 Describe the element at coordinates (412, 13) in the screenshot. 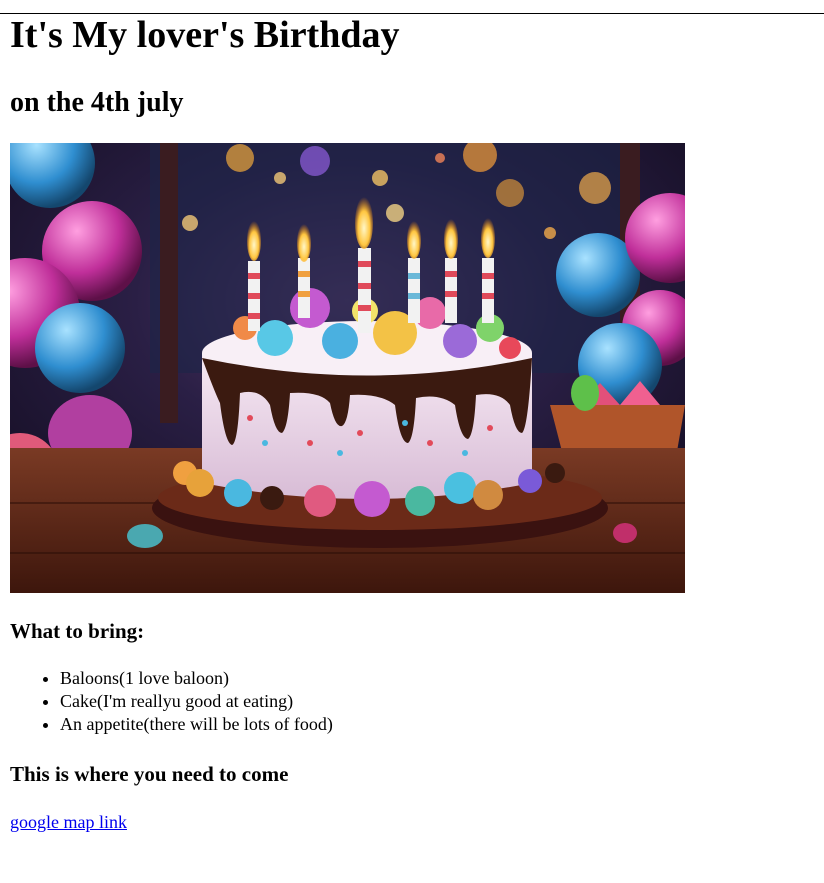

I see `top-border` at that location.